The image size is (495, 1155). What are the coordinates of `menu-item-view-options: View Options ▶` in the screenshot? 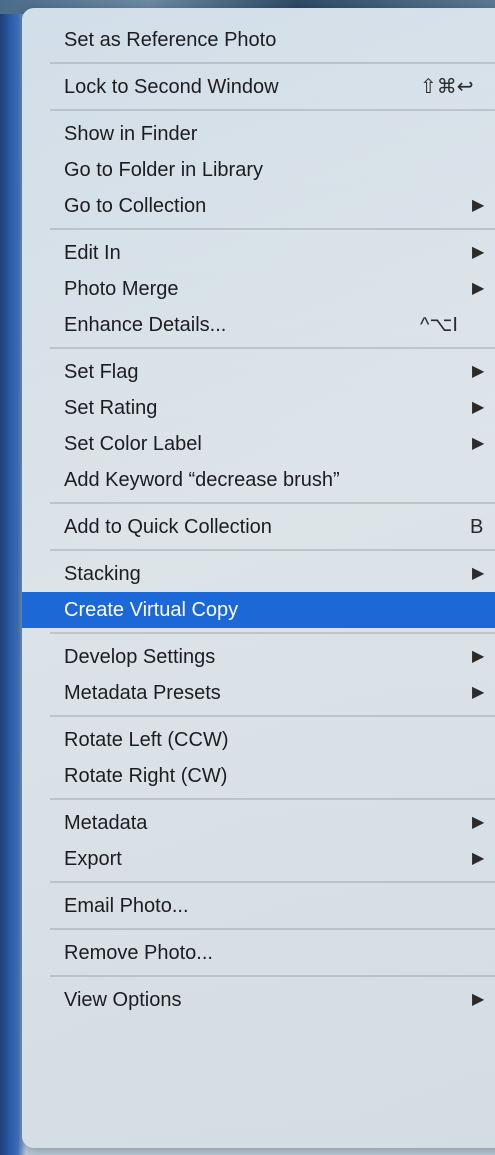 It's located at (258, 1000).